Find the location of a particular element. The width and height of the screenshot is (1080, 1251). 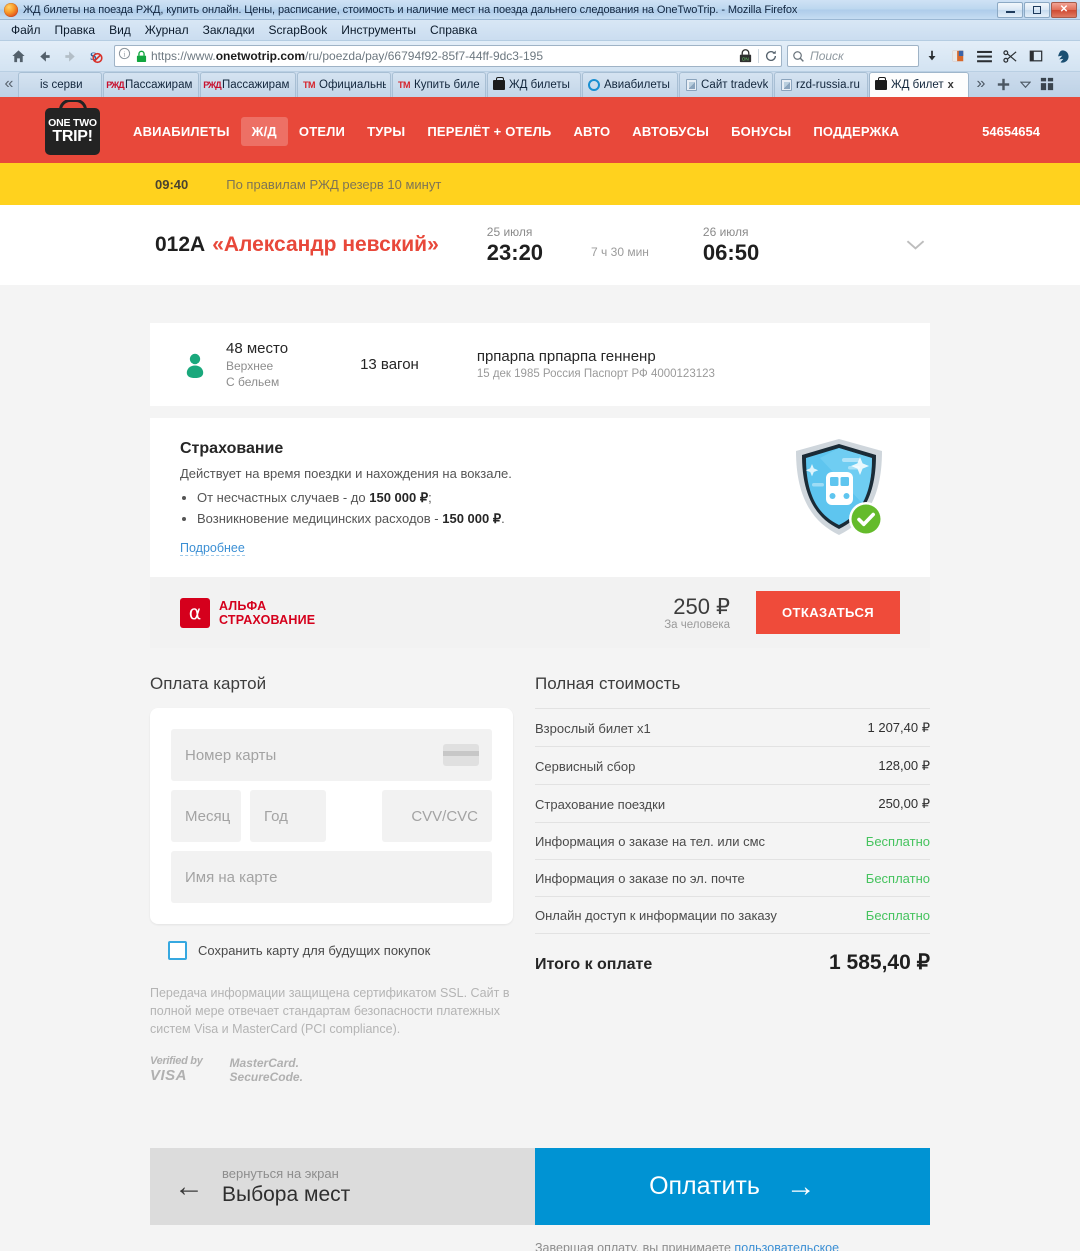

pay-button: Оплатить → is located at coordinates (732, 1186).